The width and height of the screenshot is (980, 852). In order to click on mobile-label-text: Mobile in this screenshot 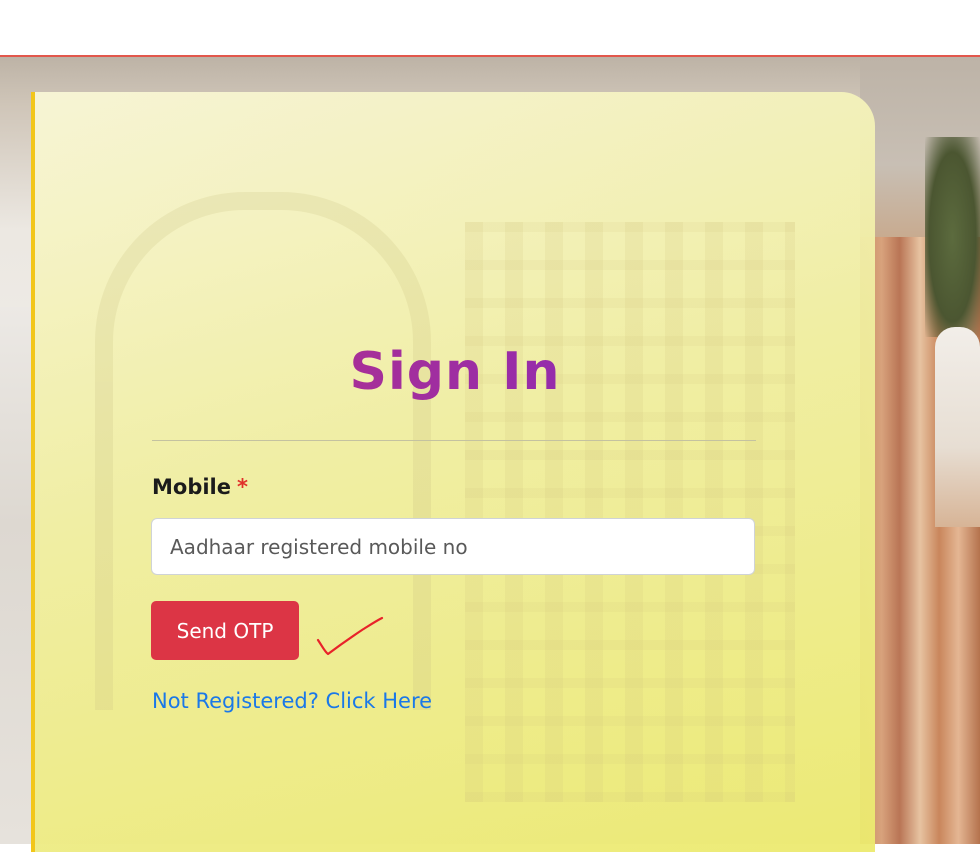, I will do `click(191, 487)`.